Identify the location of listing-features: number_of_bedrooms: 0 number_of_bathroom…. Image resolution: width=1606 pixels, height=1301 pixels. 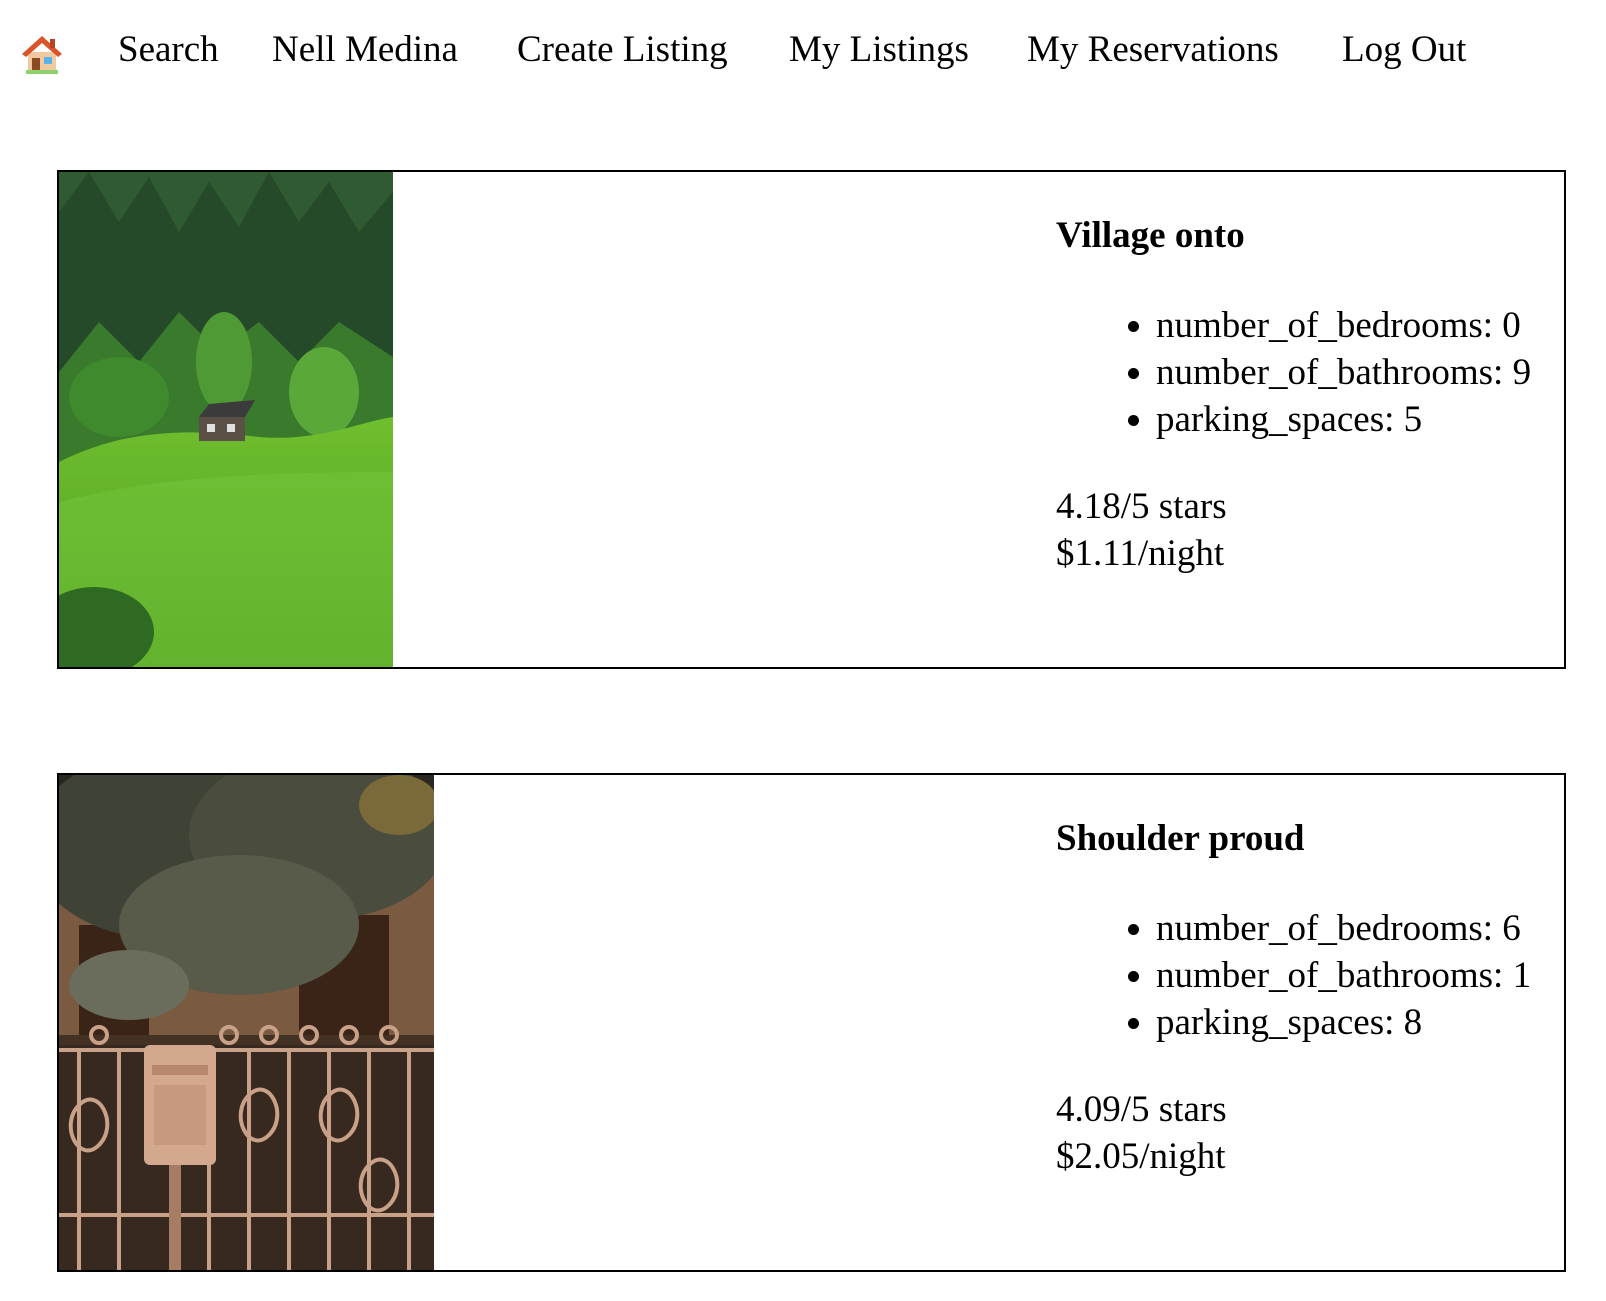
(1293, 372).